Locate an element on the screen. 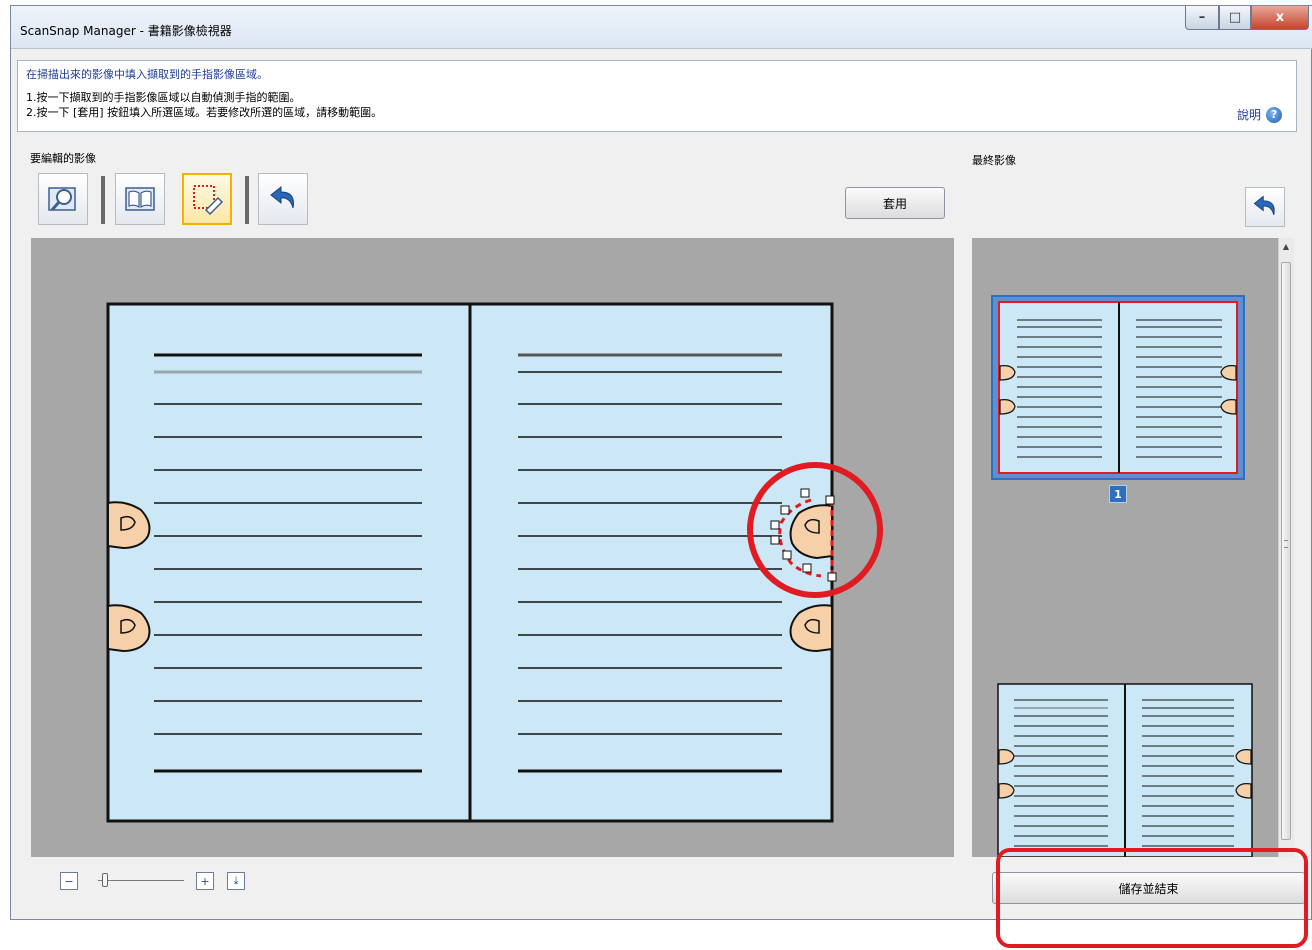  magnifier-icon is located at coordinates (62, 199).